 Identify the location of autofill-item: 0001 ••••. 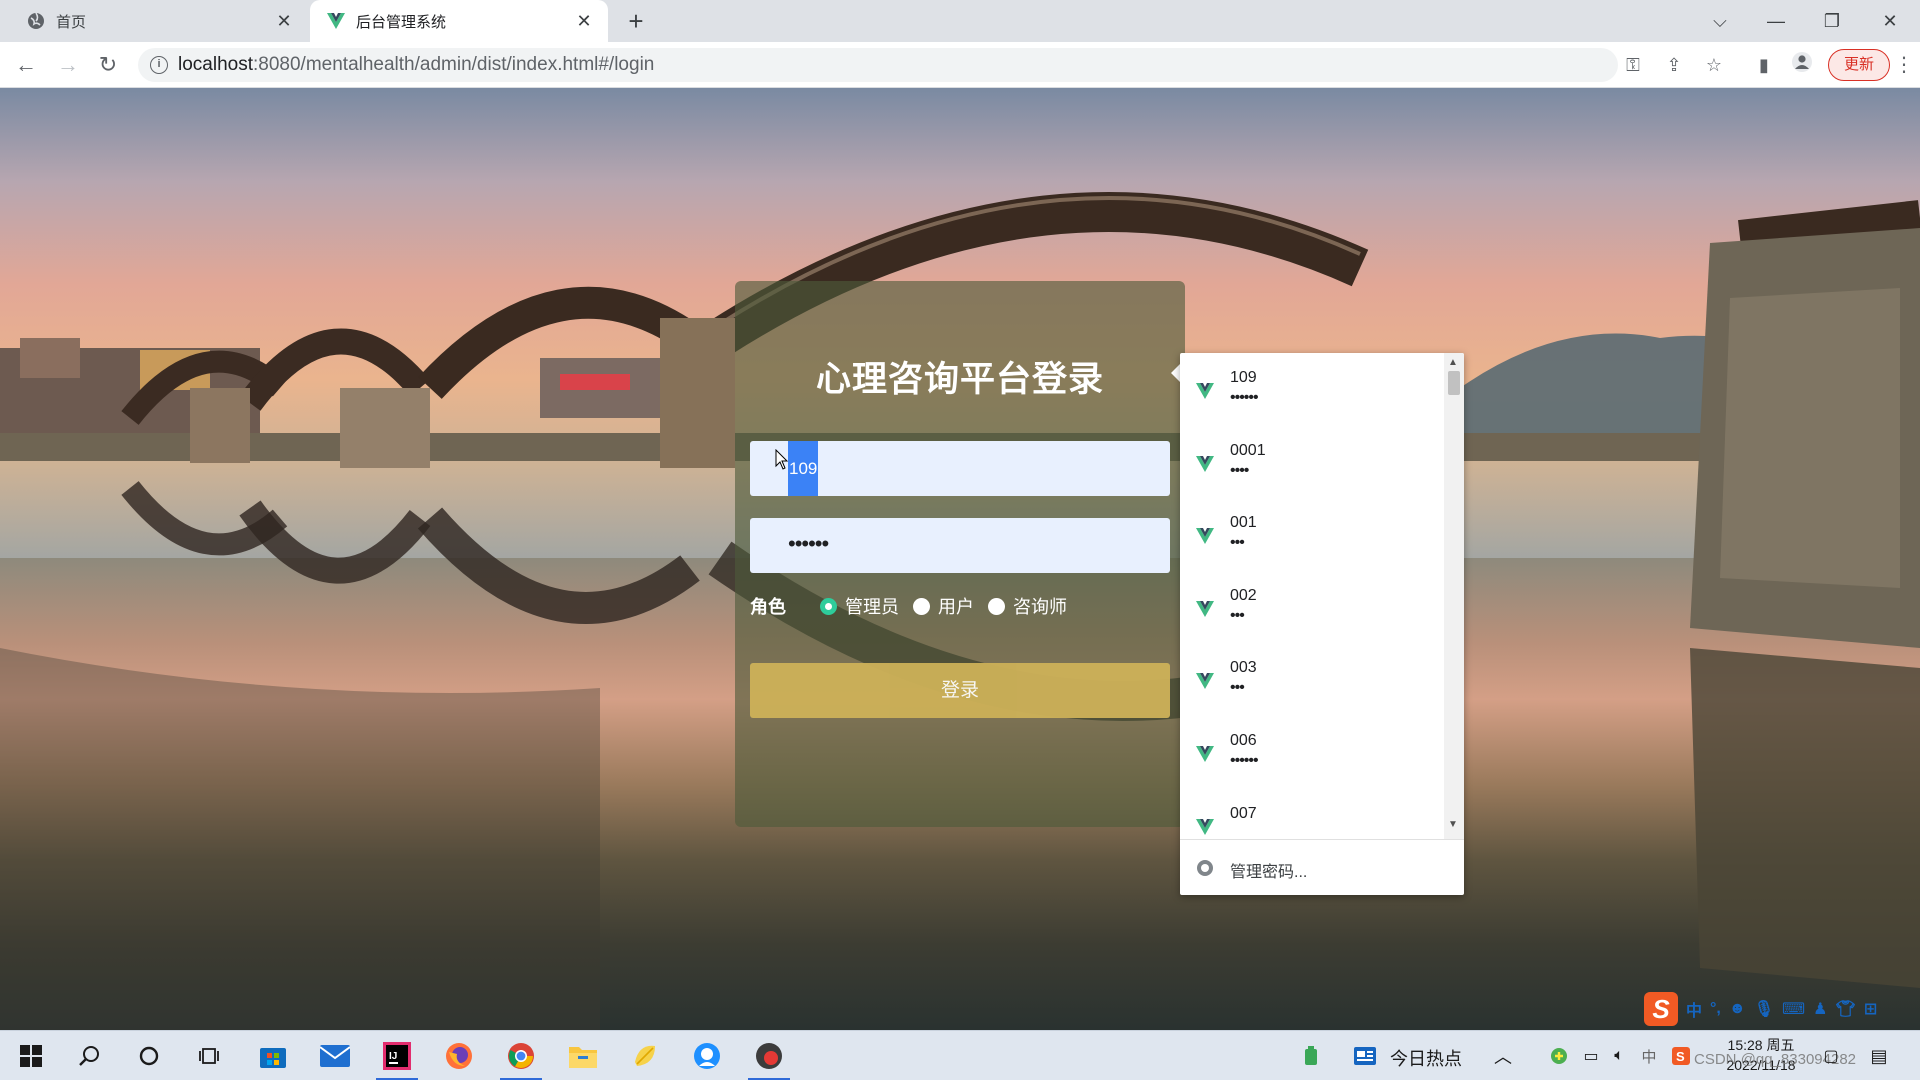
(1312, 462).